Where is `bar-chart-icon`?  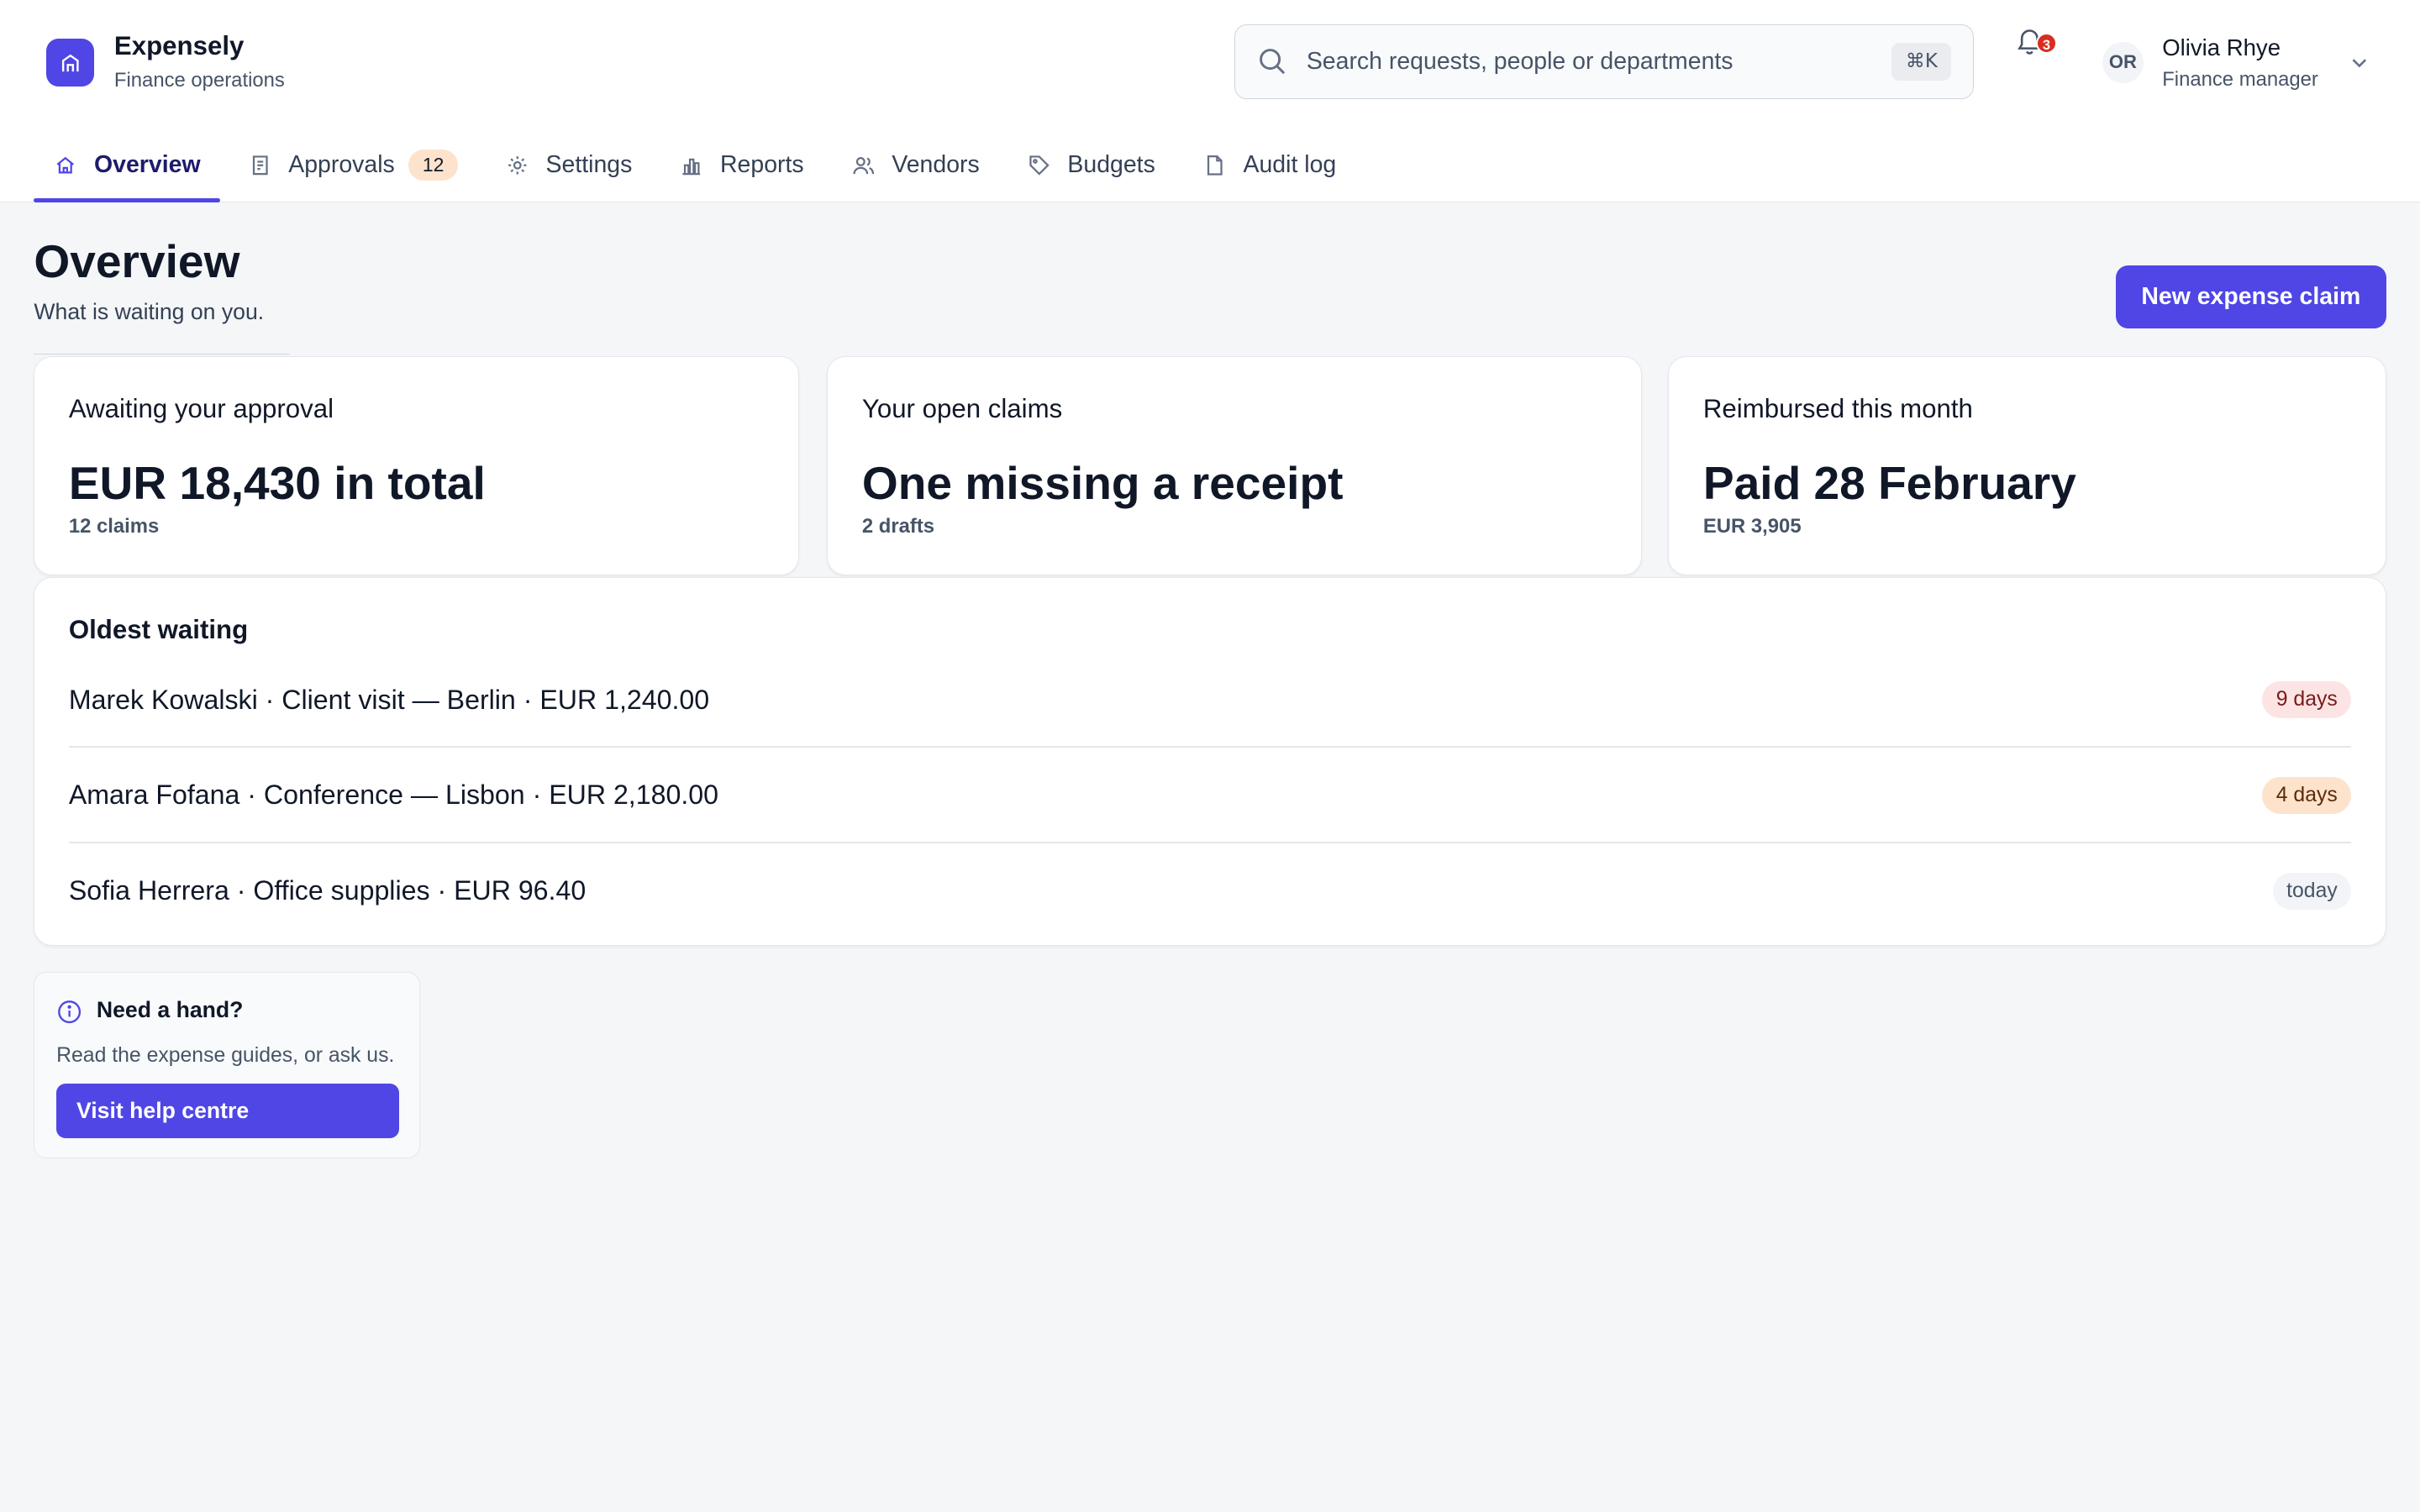
bar-chart-icon is located at coordinates (691, 166).